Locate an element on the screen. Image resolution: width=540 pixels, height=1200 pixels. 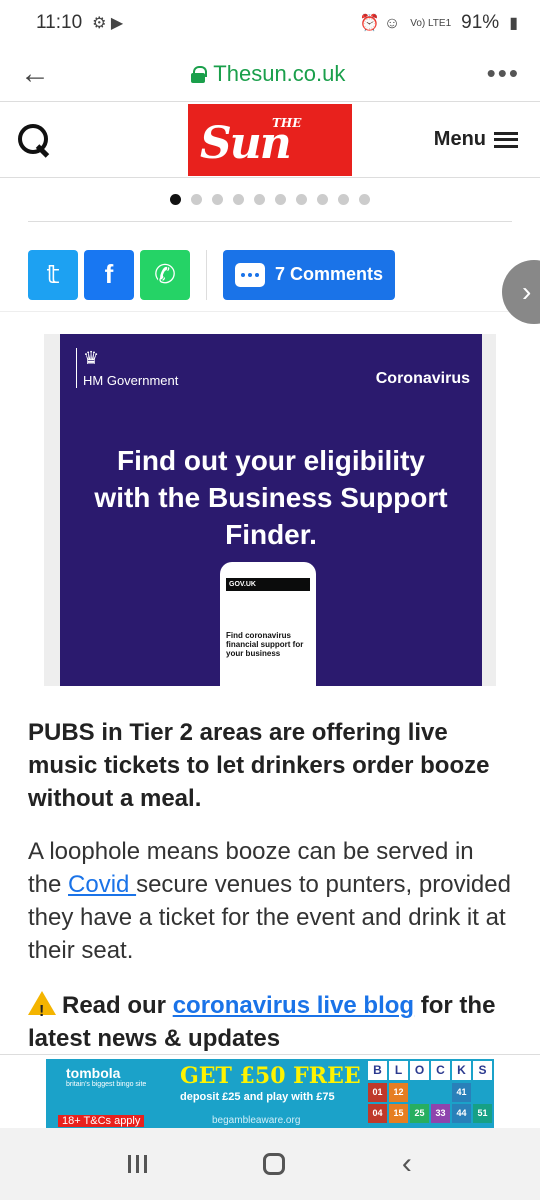
logo-sun: Sun is located at coordinates (246, 143).